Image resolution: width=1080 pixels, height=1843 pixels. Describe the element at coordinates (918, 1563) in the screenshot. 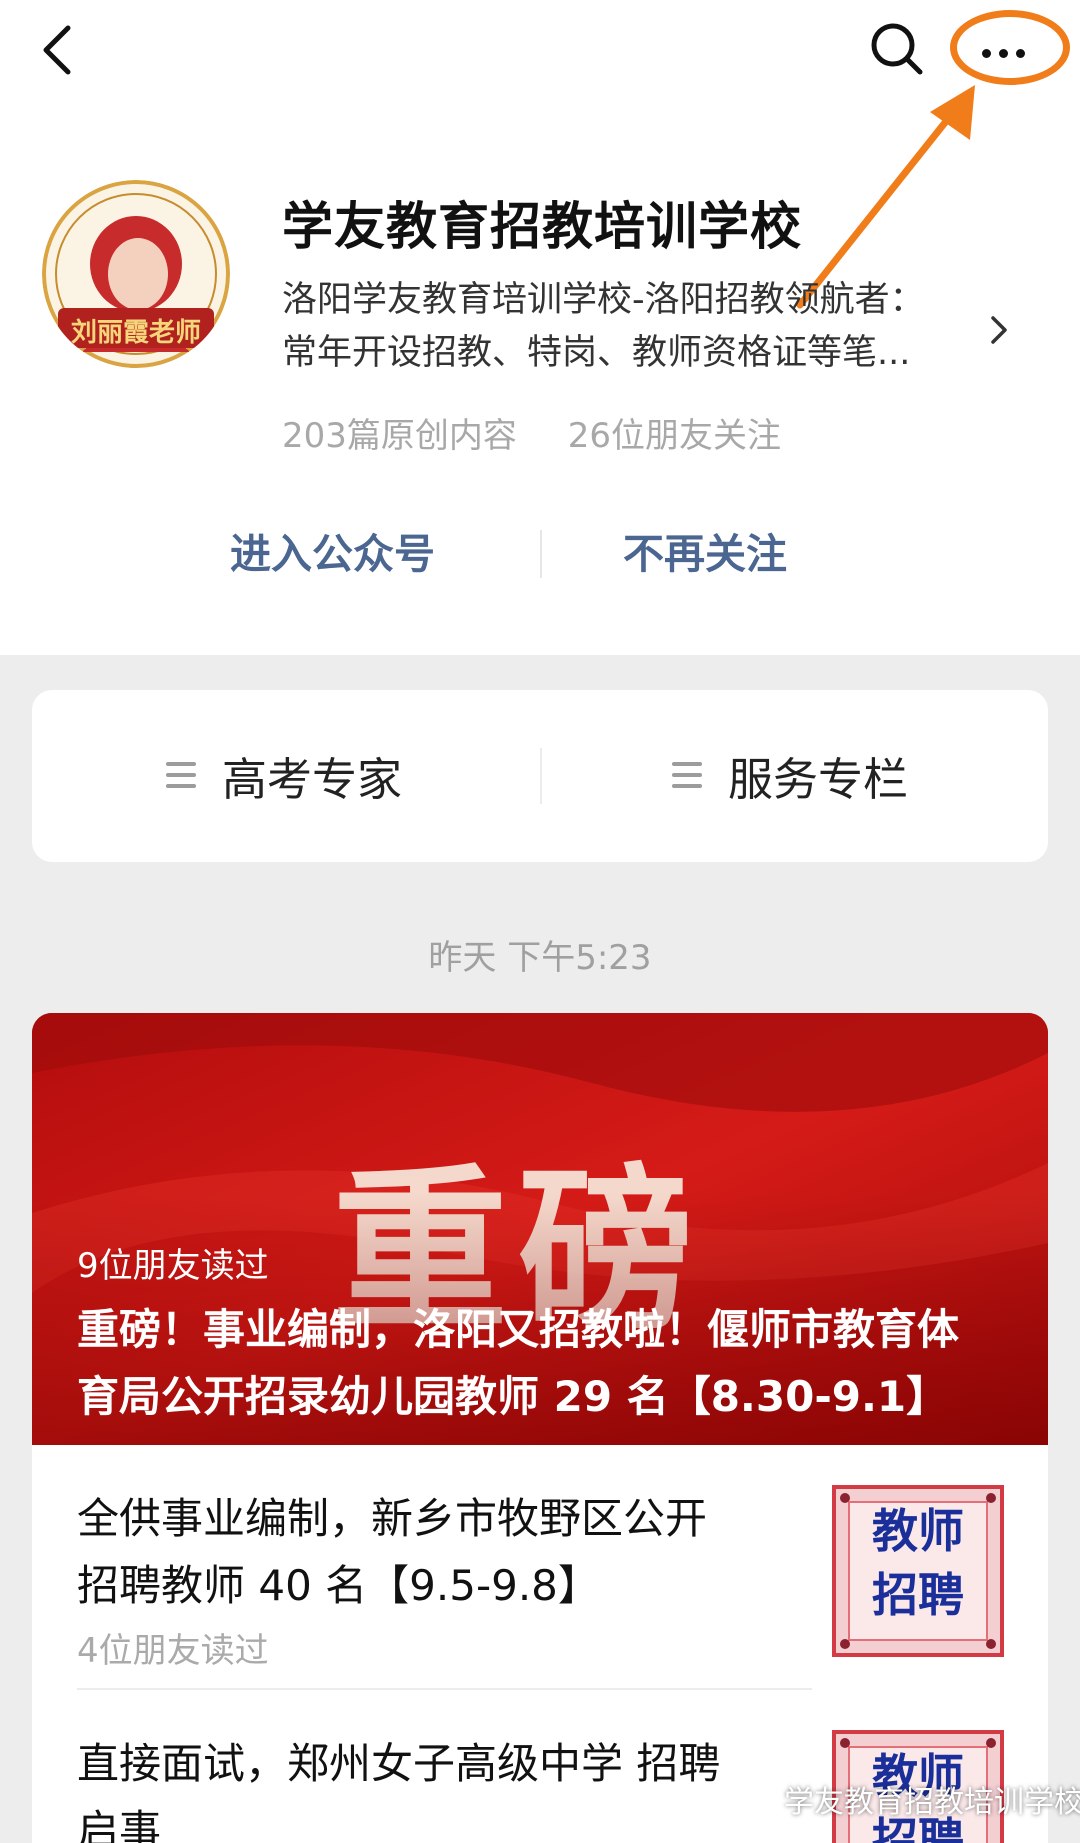

I see `thumbnail-text: 教师 招聘` at that location.